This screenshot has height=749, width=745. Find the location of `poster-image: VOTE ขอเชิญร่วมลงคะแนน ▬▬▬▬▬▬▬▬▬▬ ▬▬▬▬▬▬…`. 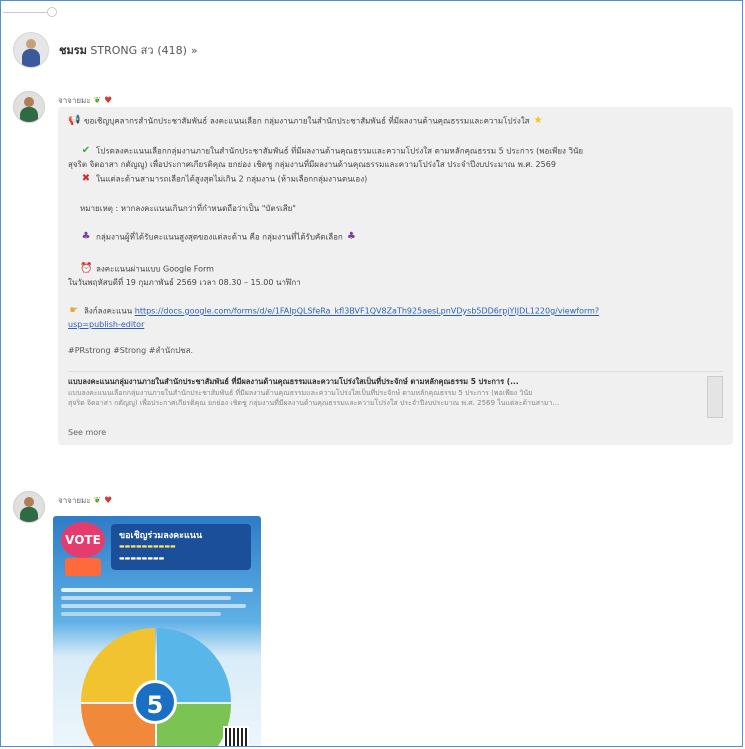

poster-image: VOTE ขอเชิญร่วมลงคะแนน ▬▬▬▬▬▬▬▬▬▬ ▬▬▬▬▬▬… is located at coordinates (157, 631).